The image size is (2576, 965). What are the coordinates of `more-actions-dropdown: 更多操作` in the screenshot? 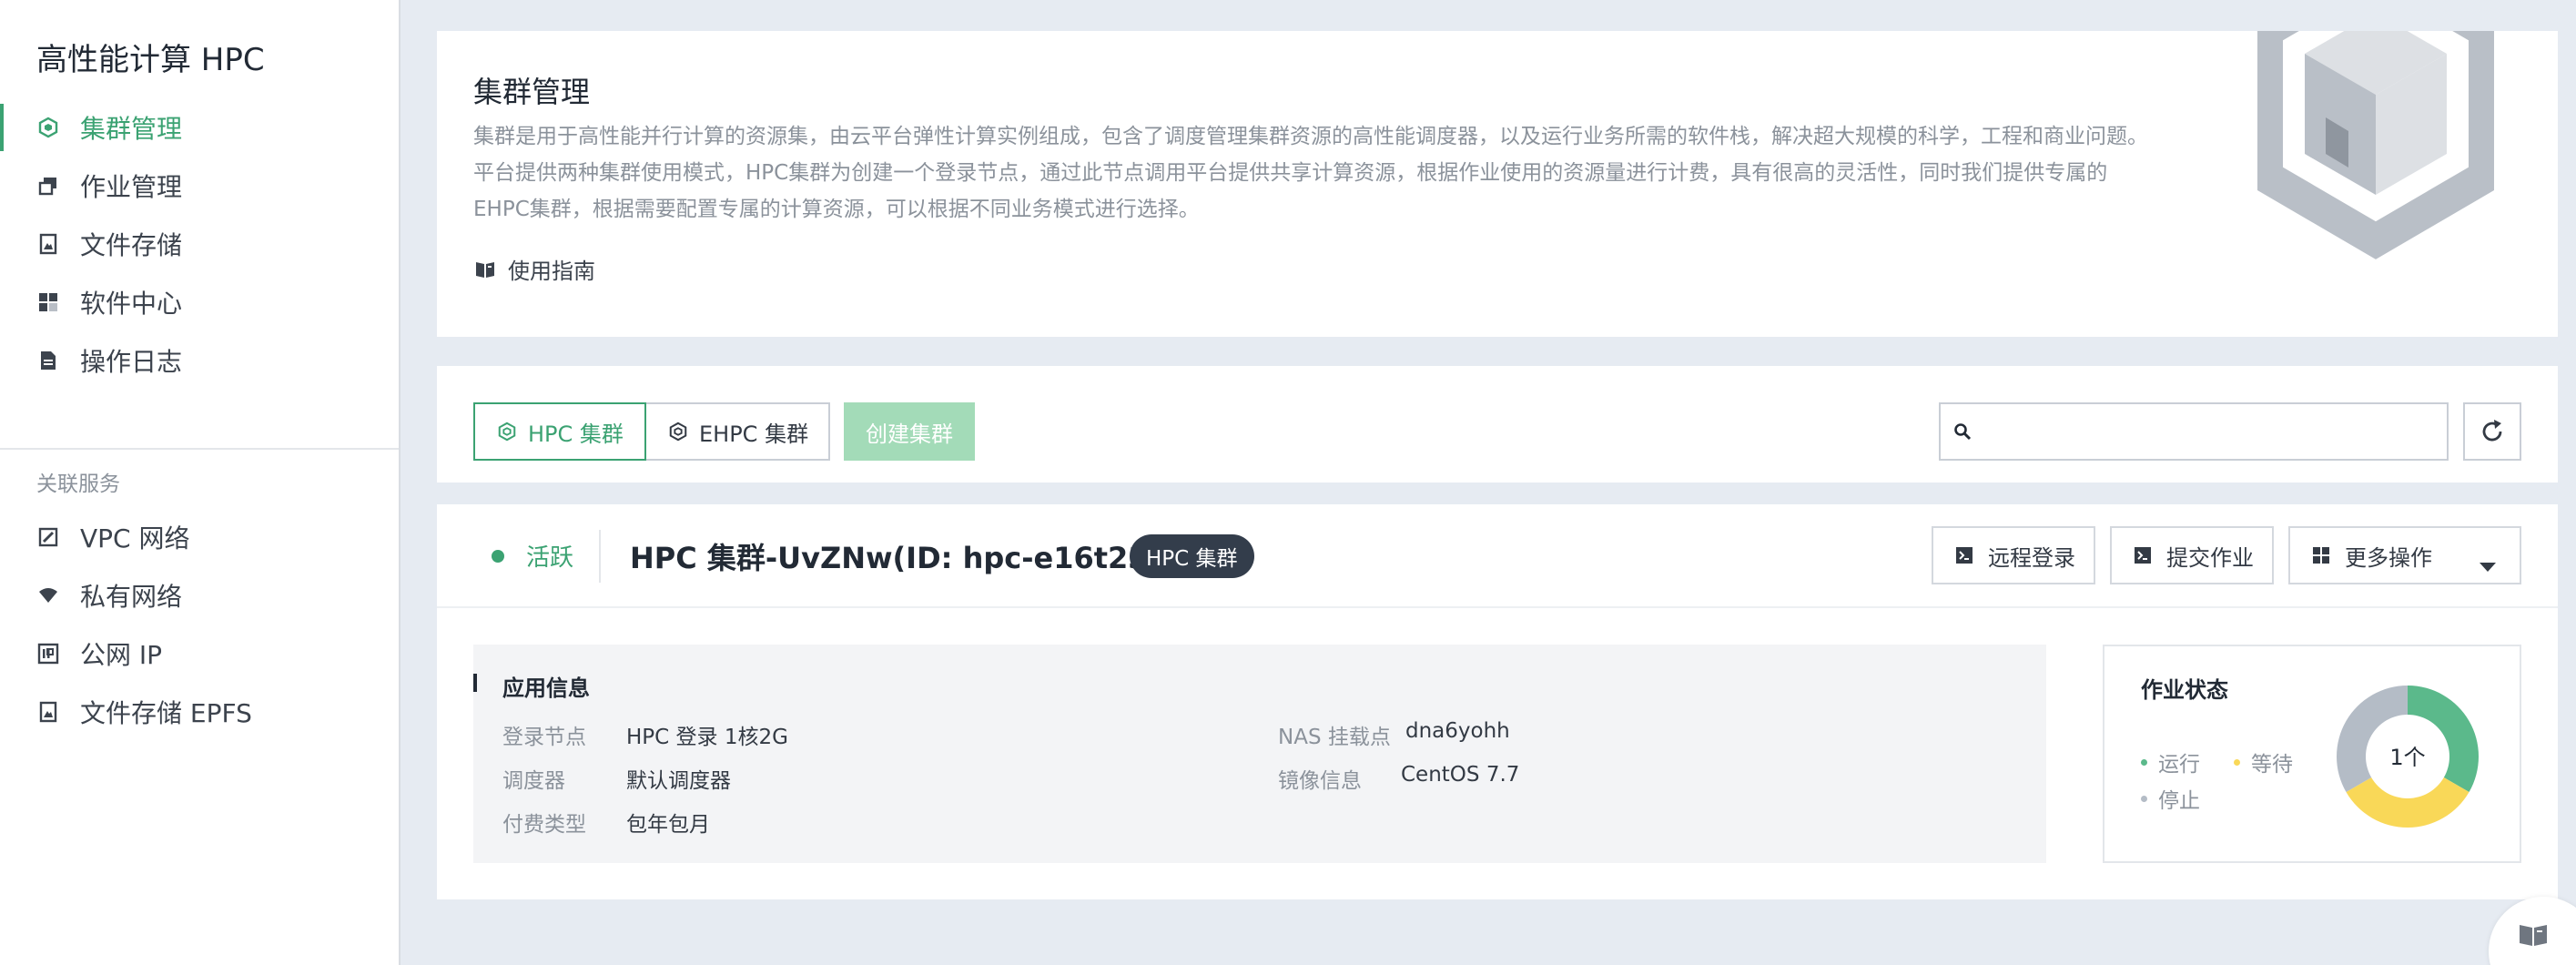 It's located at (2404, 555).